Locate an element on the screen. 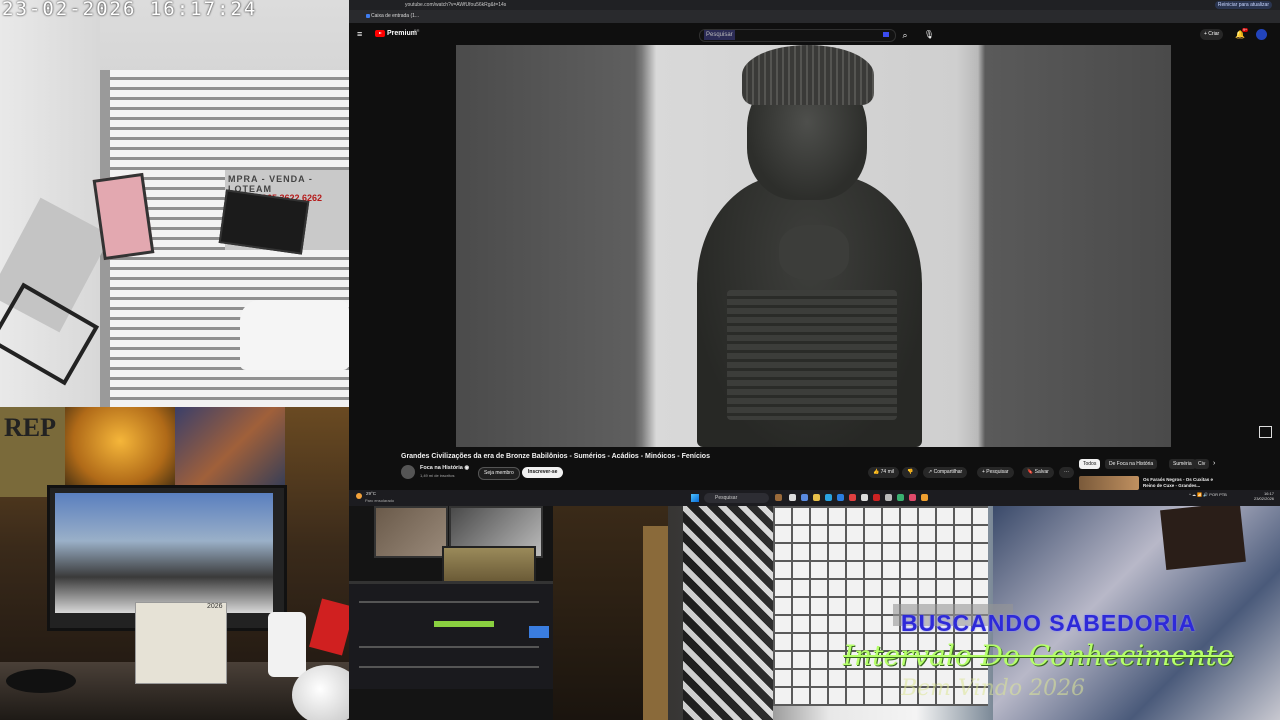 This screenshot has height=720, width=1280. statue-inscription is located at coordinates (812, 355).